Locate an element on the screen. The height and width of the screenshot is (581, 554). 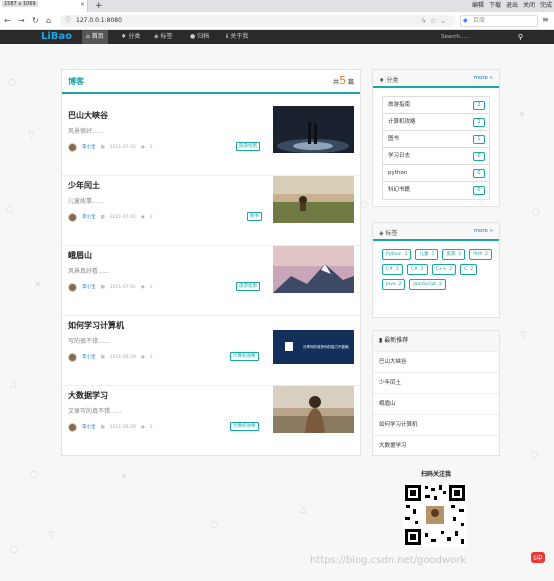
tag-item: C2 is located at coordinates (469, 269).